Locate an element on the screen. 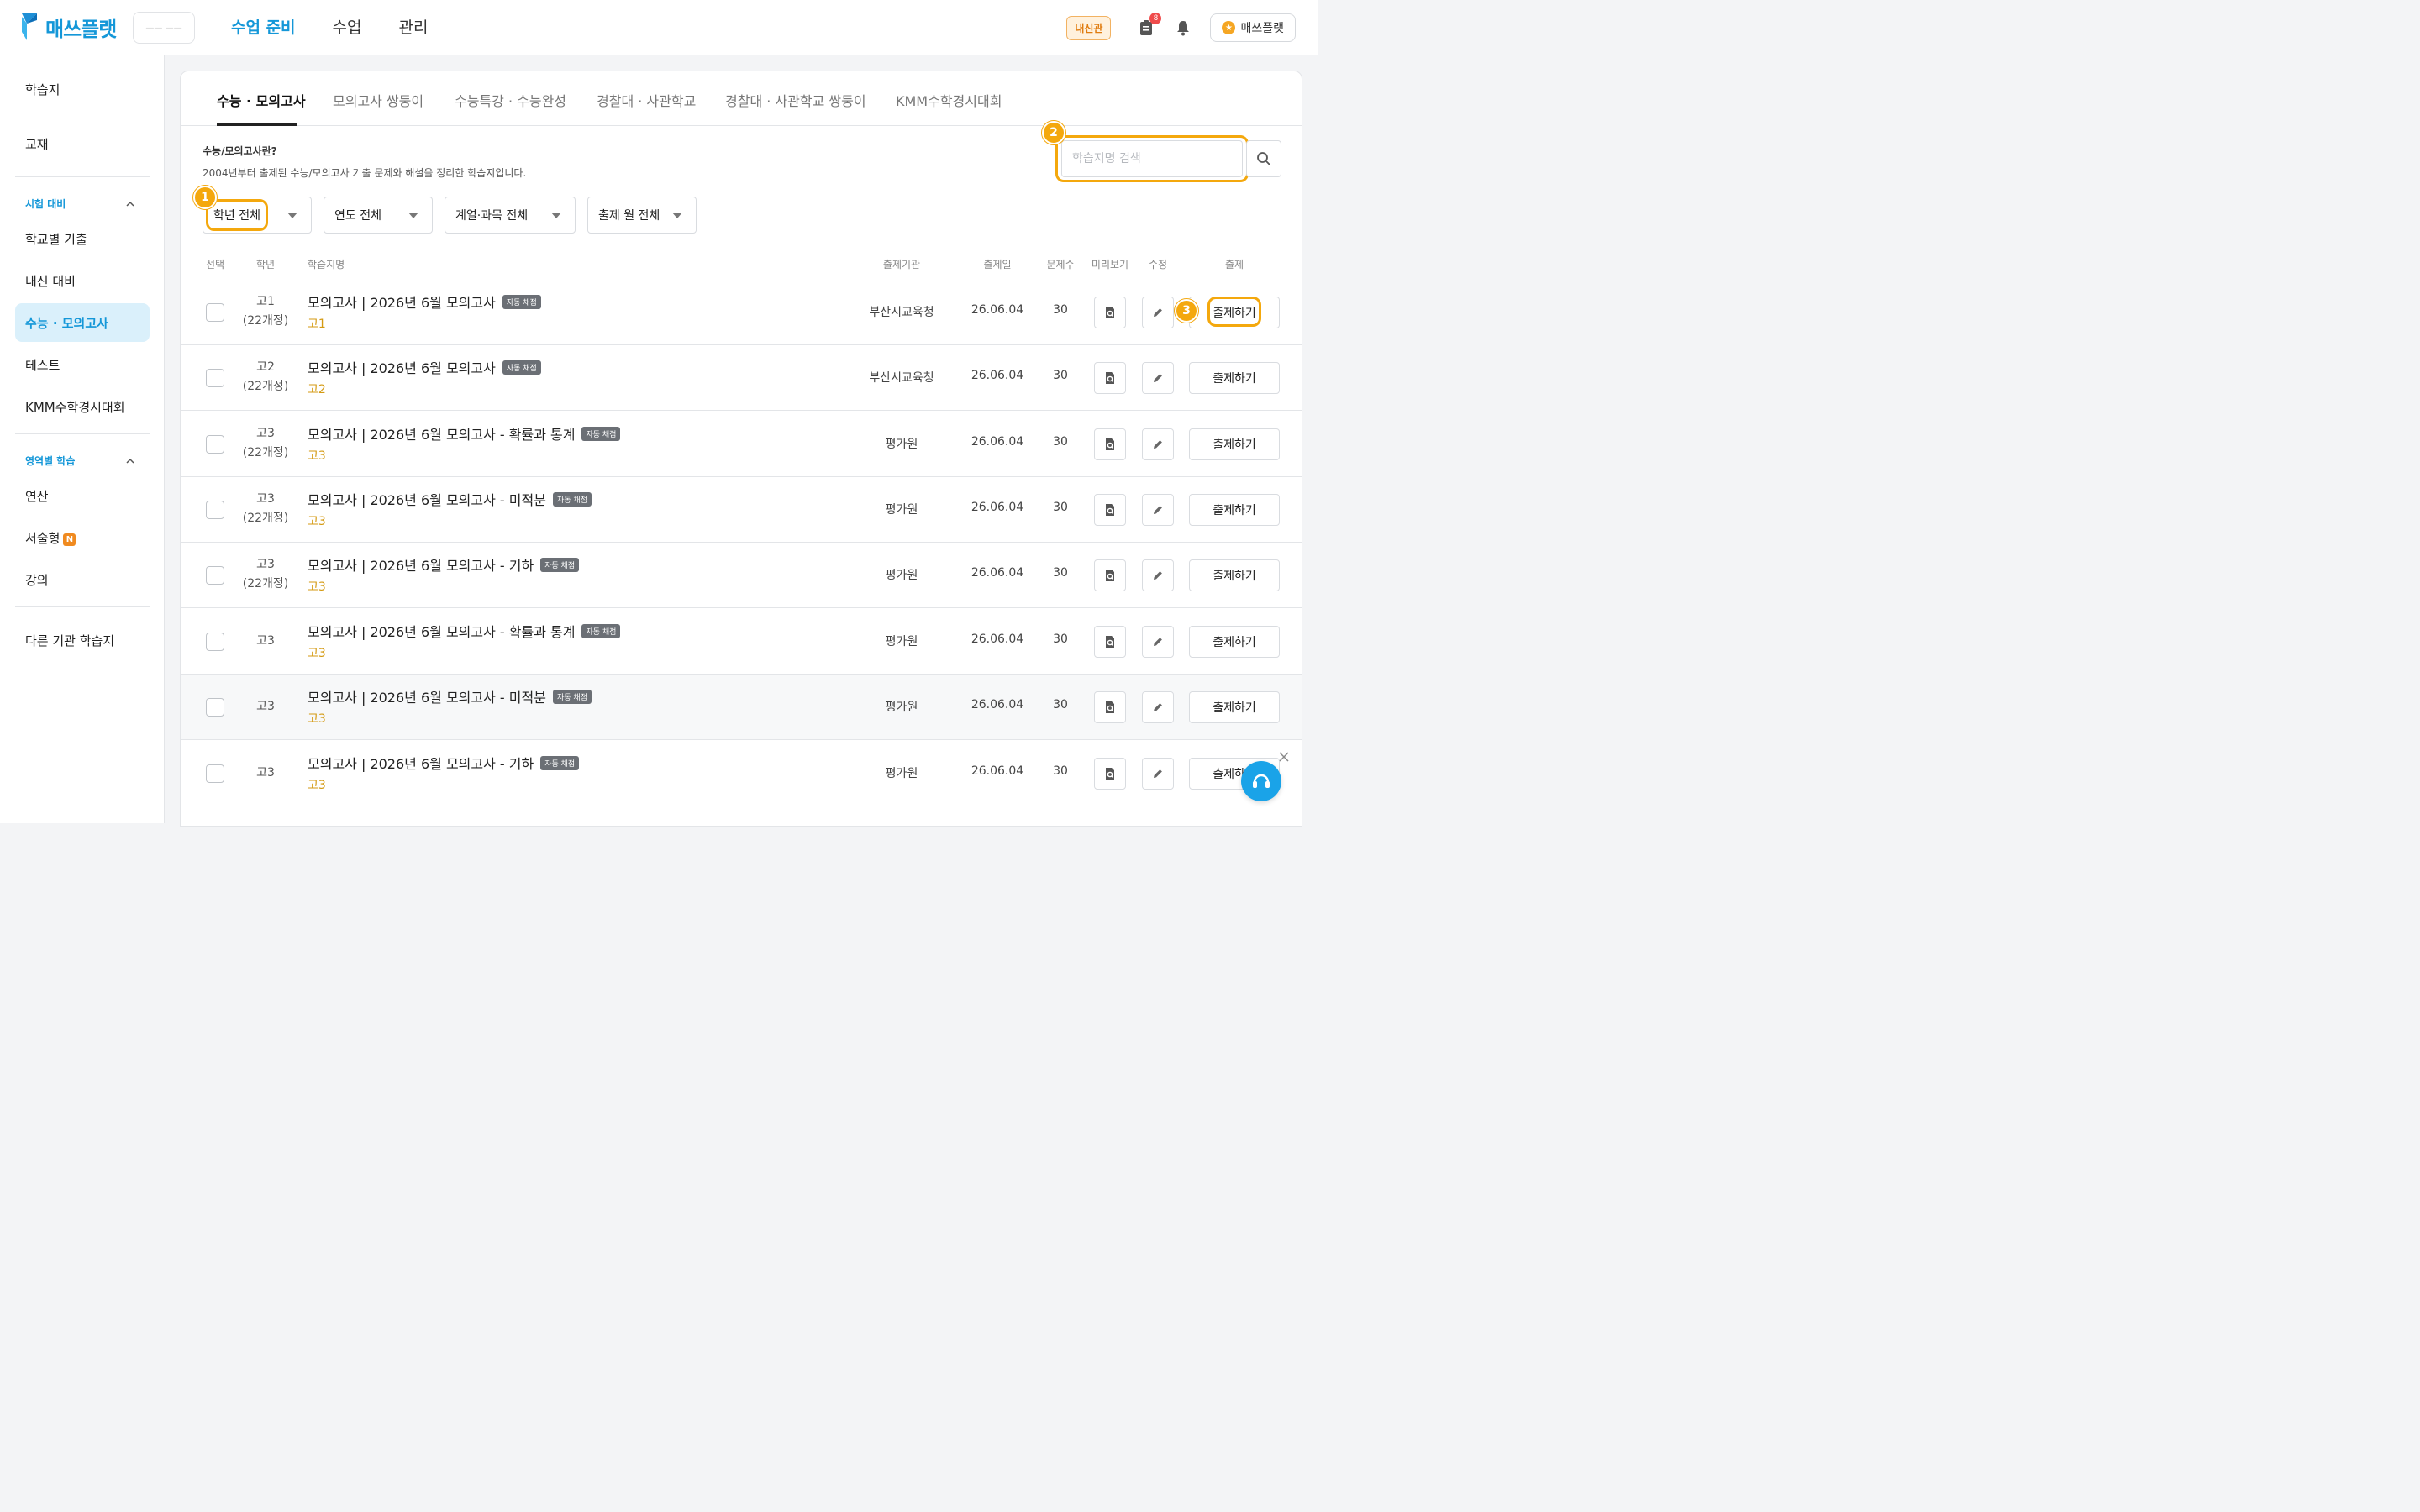 The width and height of the screenshot is (2420, 1512). nav-manage: 관리 is located at coordinates (414, 26).